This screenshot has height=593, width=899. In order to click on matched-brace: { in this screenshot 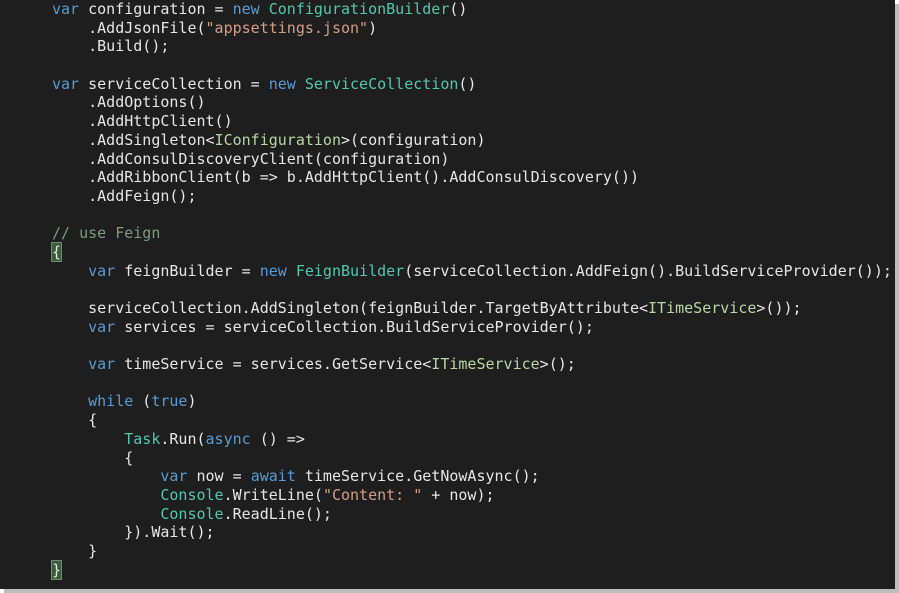, I will do `click(56, 251)`.